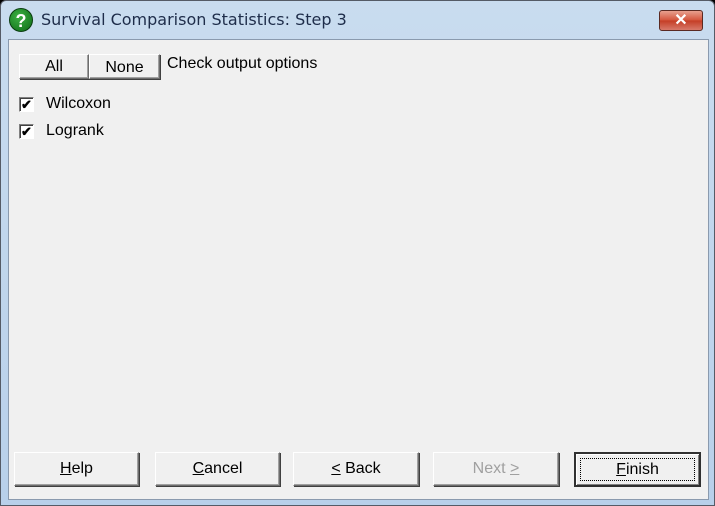 This screenshot has height=506, width=715. Describe the element at coordinates (515, 468) in the screenshot. I see `next-mnemonic: >` at that location.